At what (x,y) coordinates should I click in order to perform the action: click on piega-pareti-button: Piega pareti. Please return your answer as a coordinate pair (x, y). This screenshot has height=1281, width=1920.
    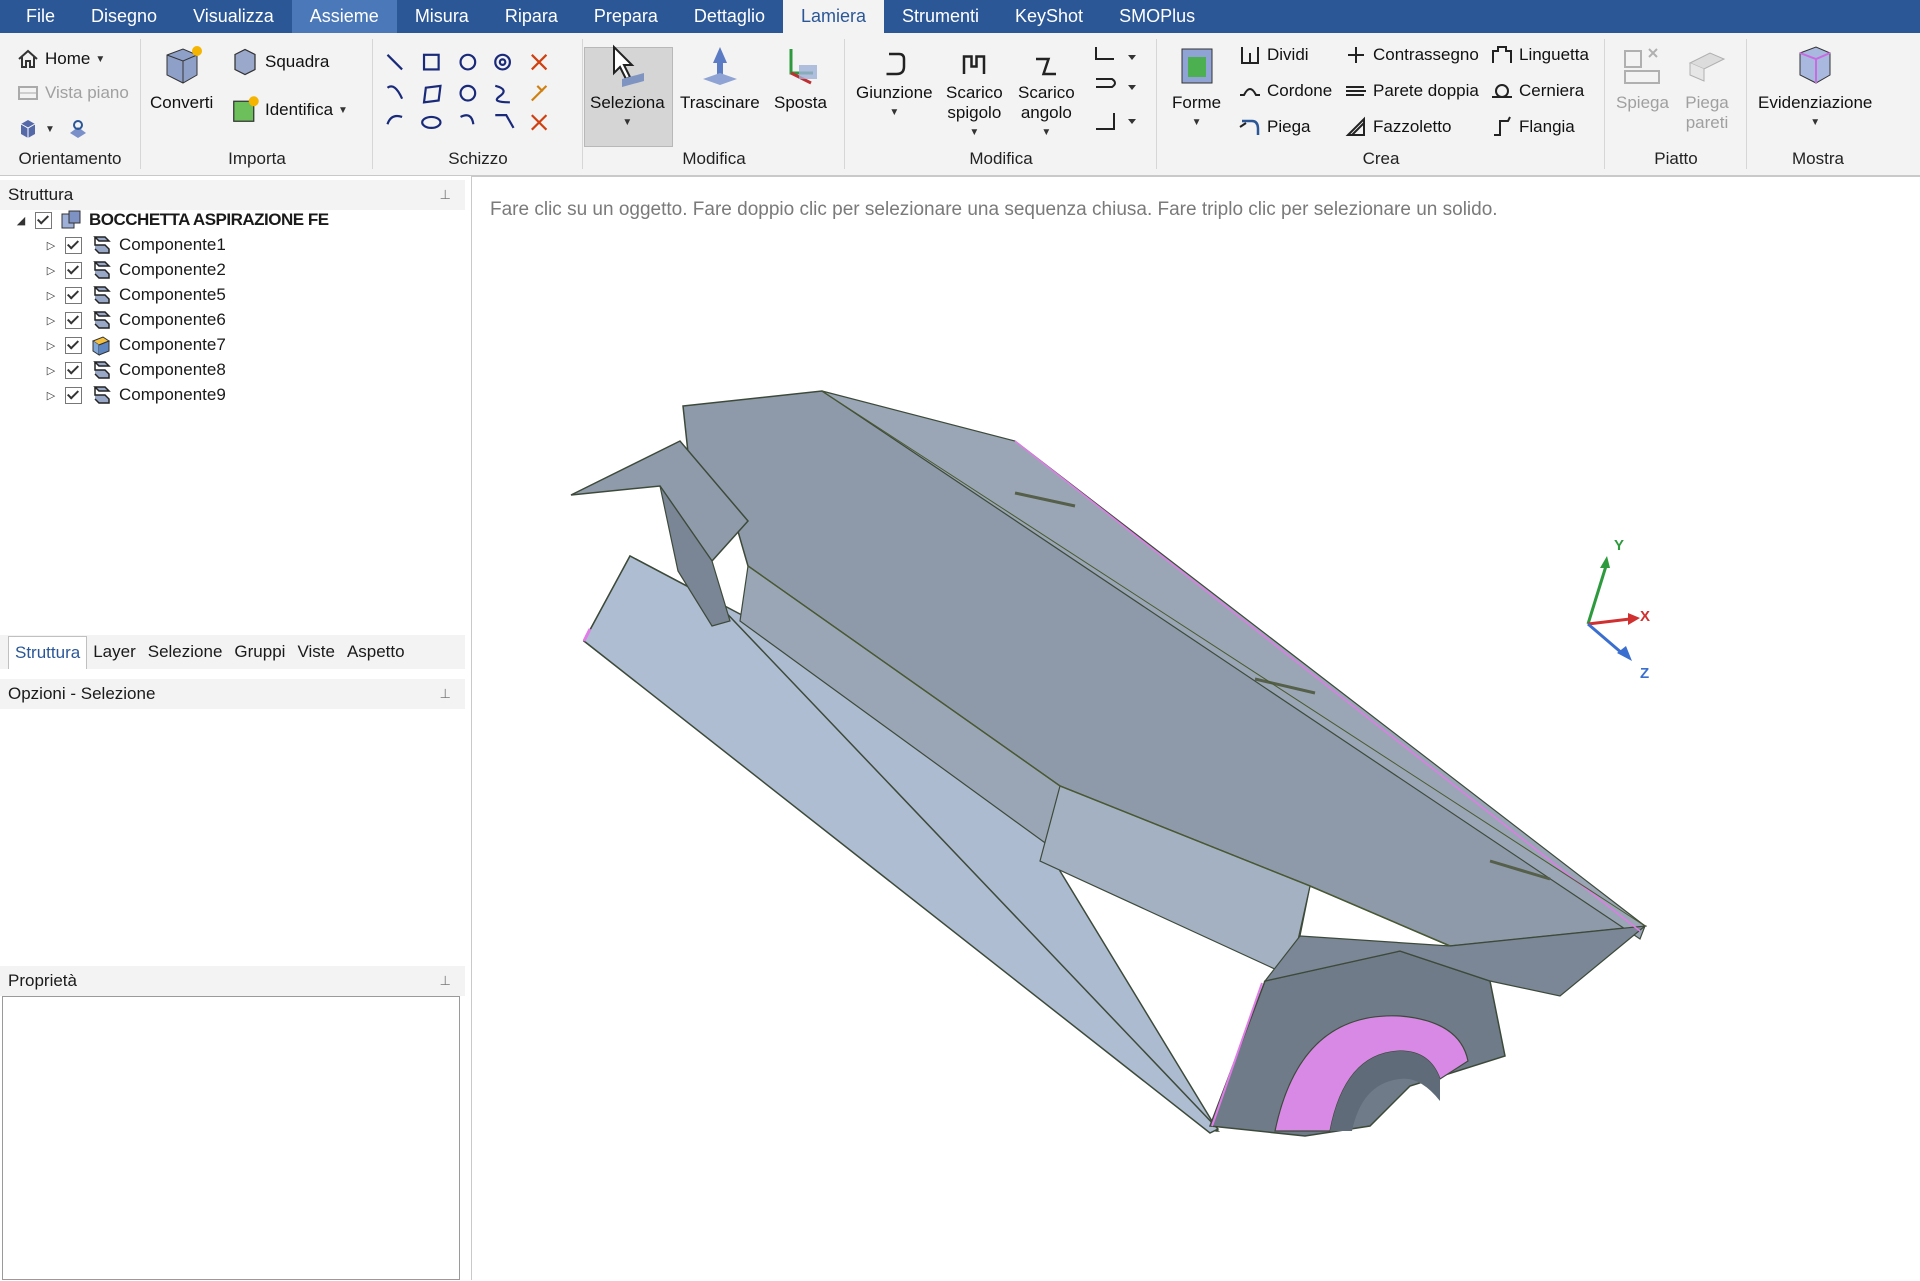
    Looking at the image, I should click on (1707, 88).